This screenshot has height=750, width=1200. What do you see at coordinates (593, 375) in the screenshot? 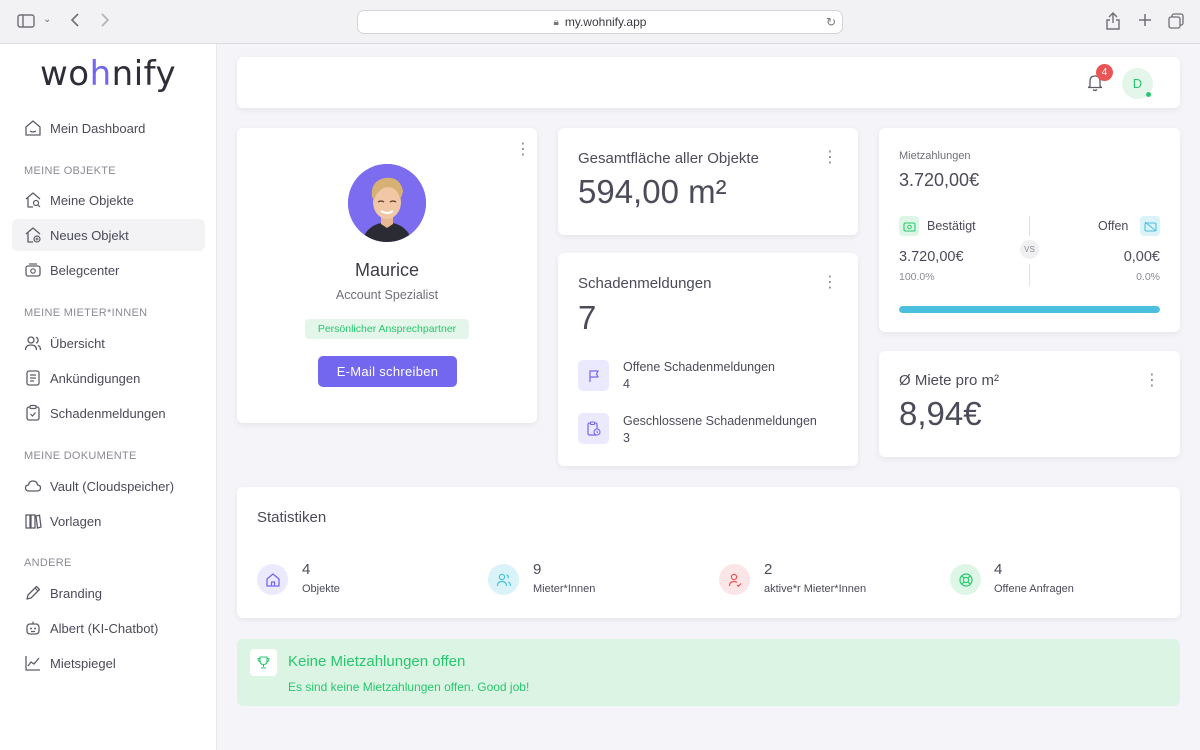
I see `flag-icon` at bounding box center [593, 375].